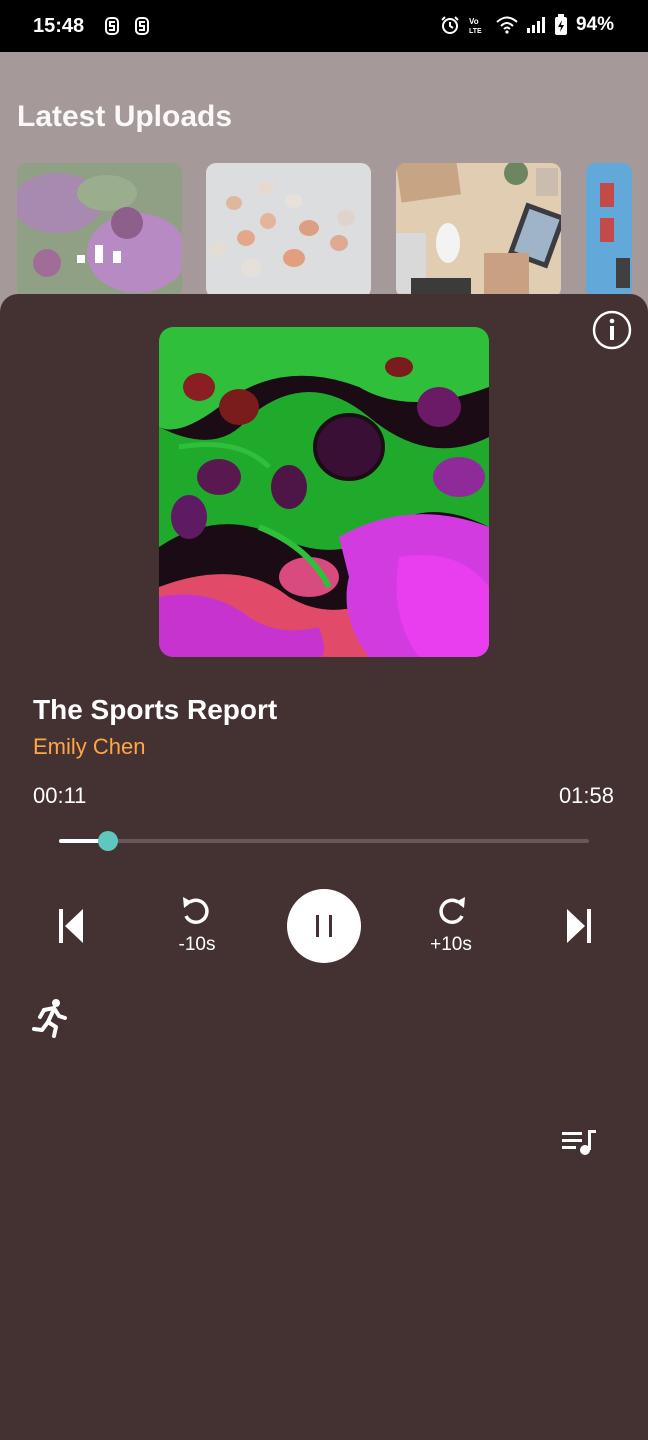  Describe the element at coordinates (59, 26) in the screenshot. I see `status-time: 15:48` at that location.